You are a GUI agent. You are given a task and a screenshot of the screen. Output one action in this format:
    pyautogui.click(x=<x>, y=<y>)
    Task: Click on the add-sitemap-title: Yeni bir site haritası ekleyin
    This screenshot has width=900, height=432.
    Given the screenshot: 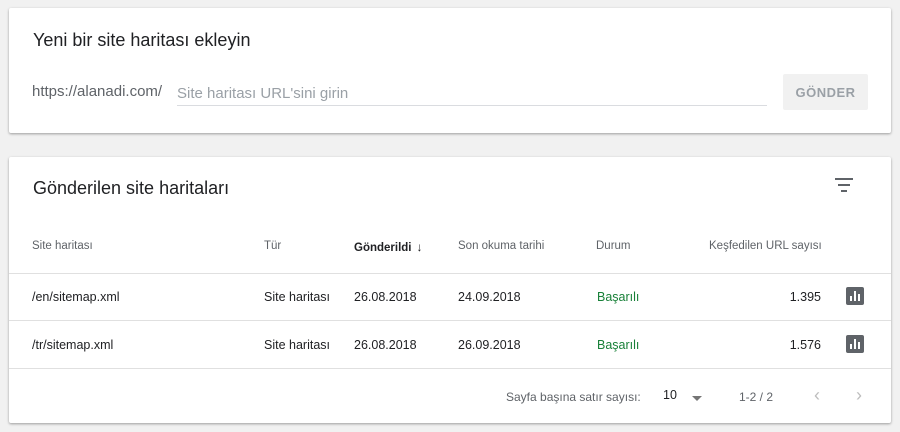 What is the action you would take?
    pyautogui.click(x=142, y=40)
    